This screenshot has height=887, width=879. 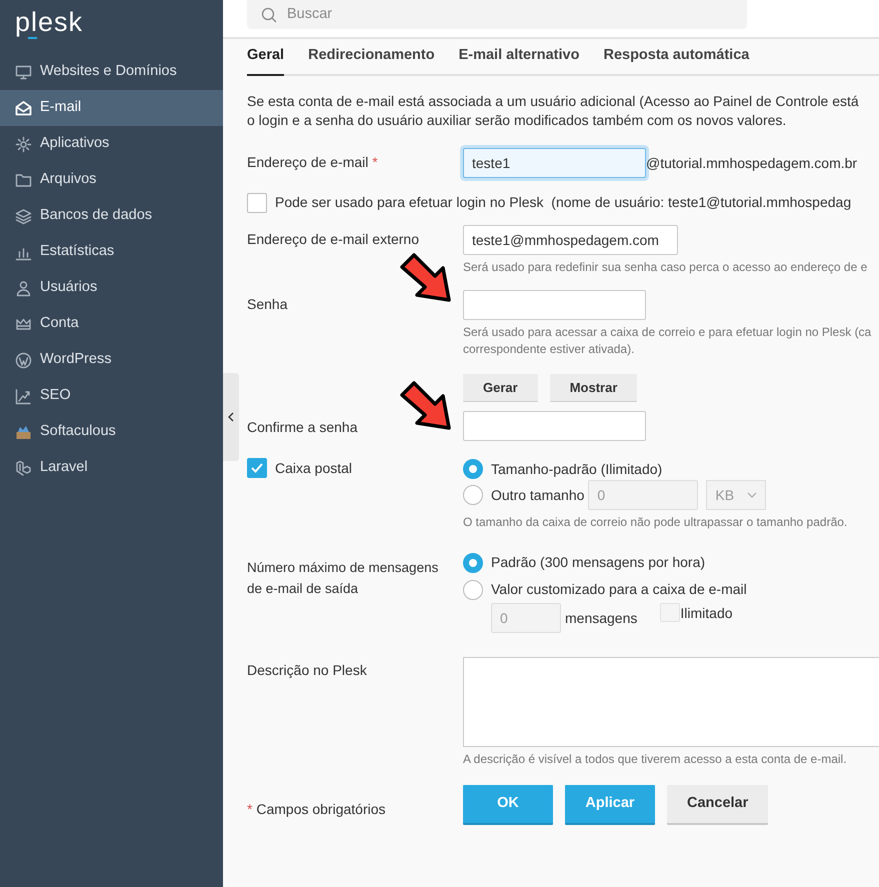 What do you see at coordinates (655, 522) in the screenshot?
I see `hint-text: O tamanho da caixa de correio não pode ultrapassar o tamanho padrão.` at bounding box center [655, 522].